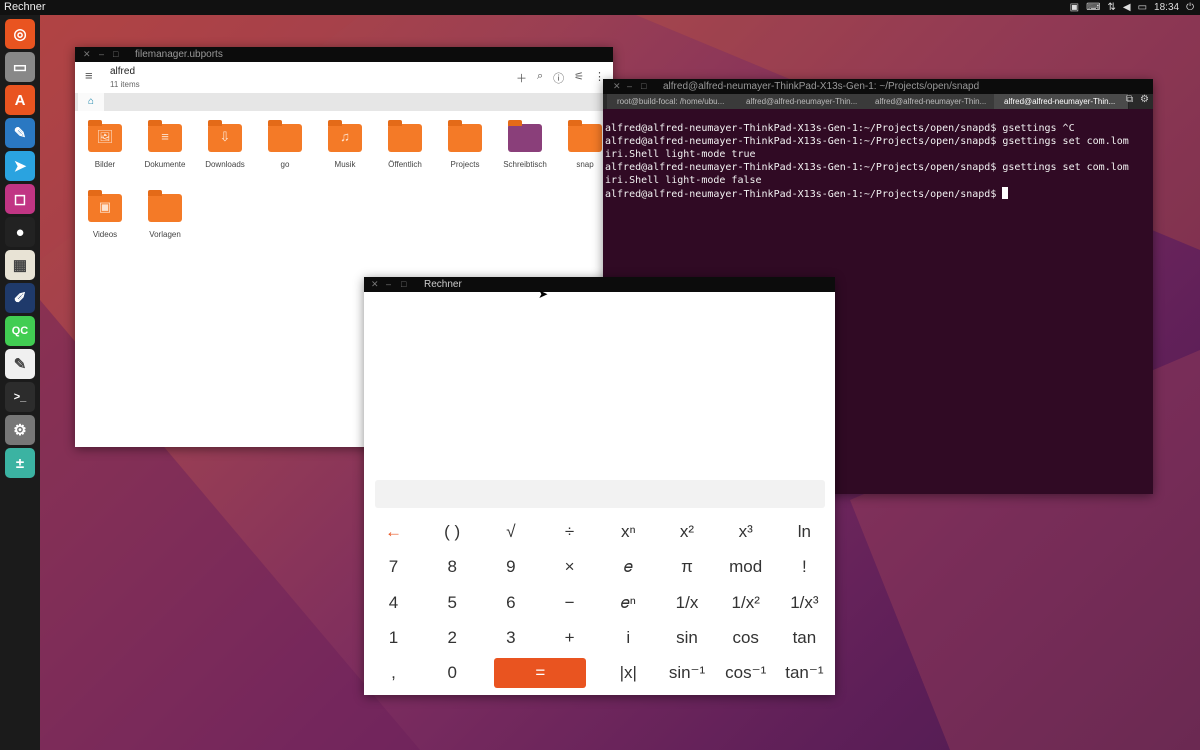  Describe the element at coordinates (745, 567) in the screenshot. I see `calc-key-button: mod` at that location.